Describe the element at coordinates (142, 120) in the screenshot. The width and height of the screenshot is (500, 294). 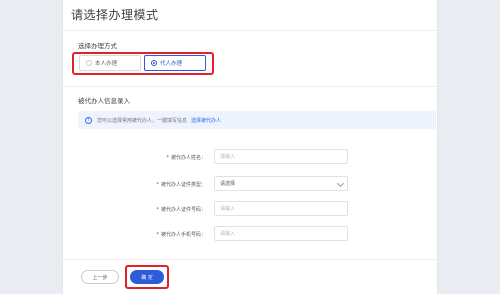
I see `notice-text: 您可以选择常用被代办人，一键填写信息` at that location.